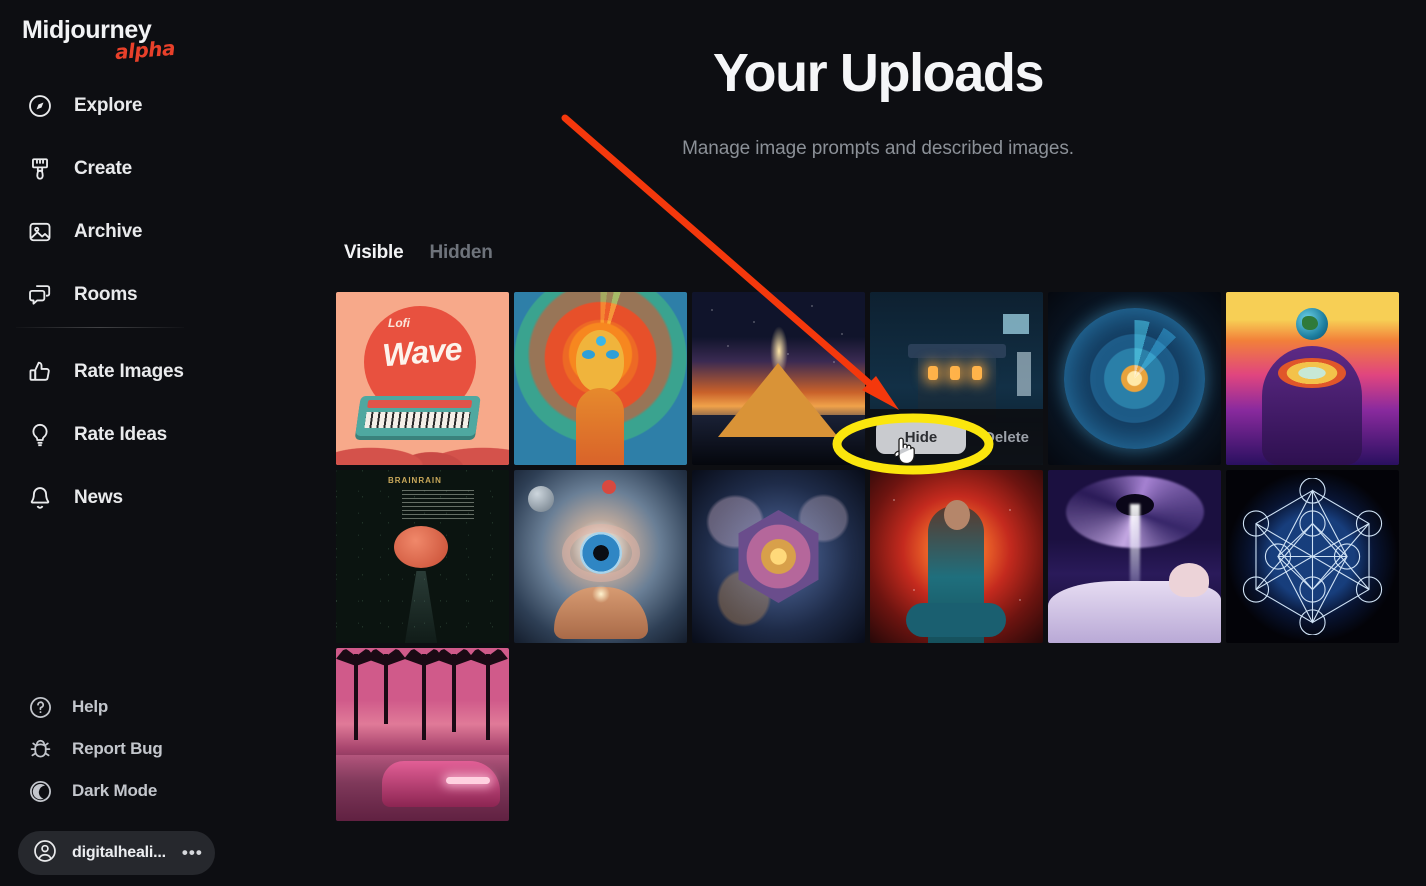 Image resolution: width=1426 pixels, height=886 pixels. I want to click on metatron-fractal-cube-art, so click(778, 556).